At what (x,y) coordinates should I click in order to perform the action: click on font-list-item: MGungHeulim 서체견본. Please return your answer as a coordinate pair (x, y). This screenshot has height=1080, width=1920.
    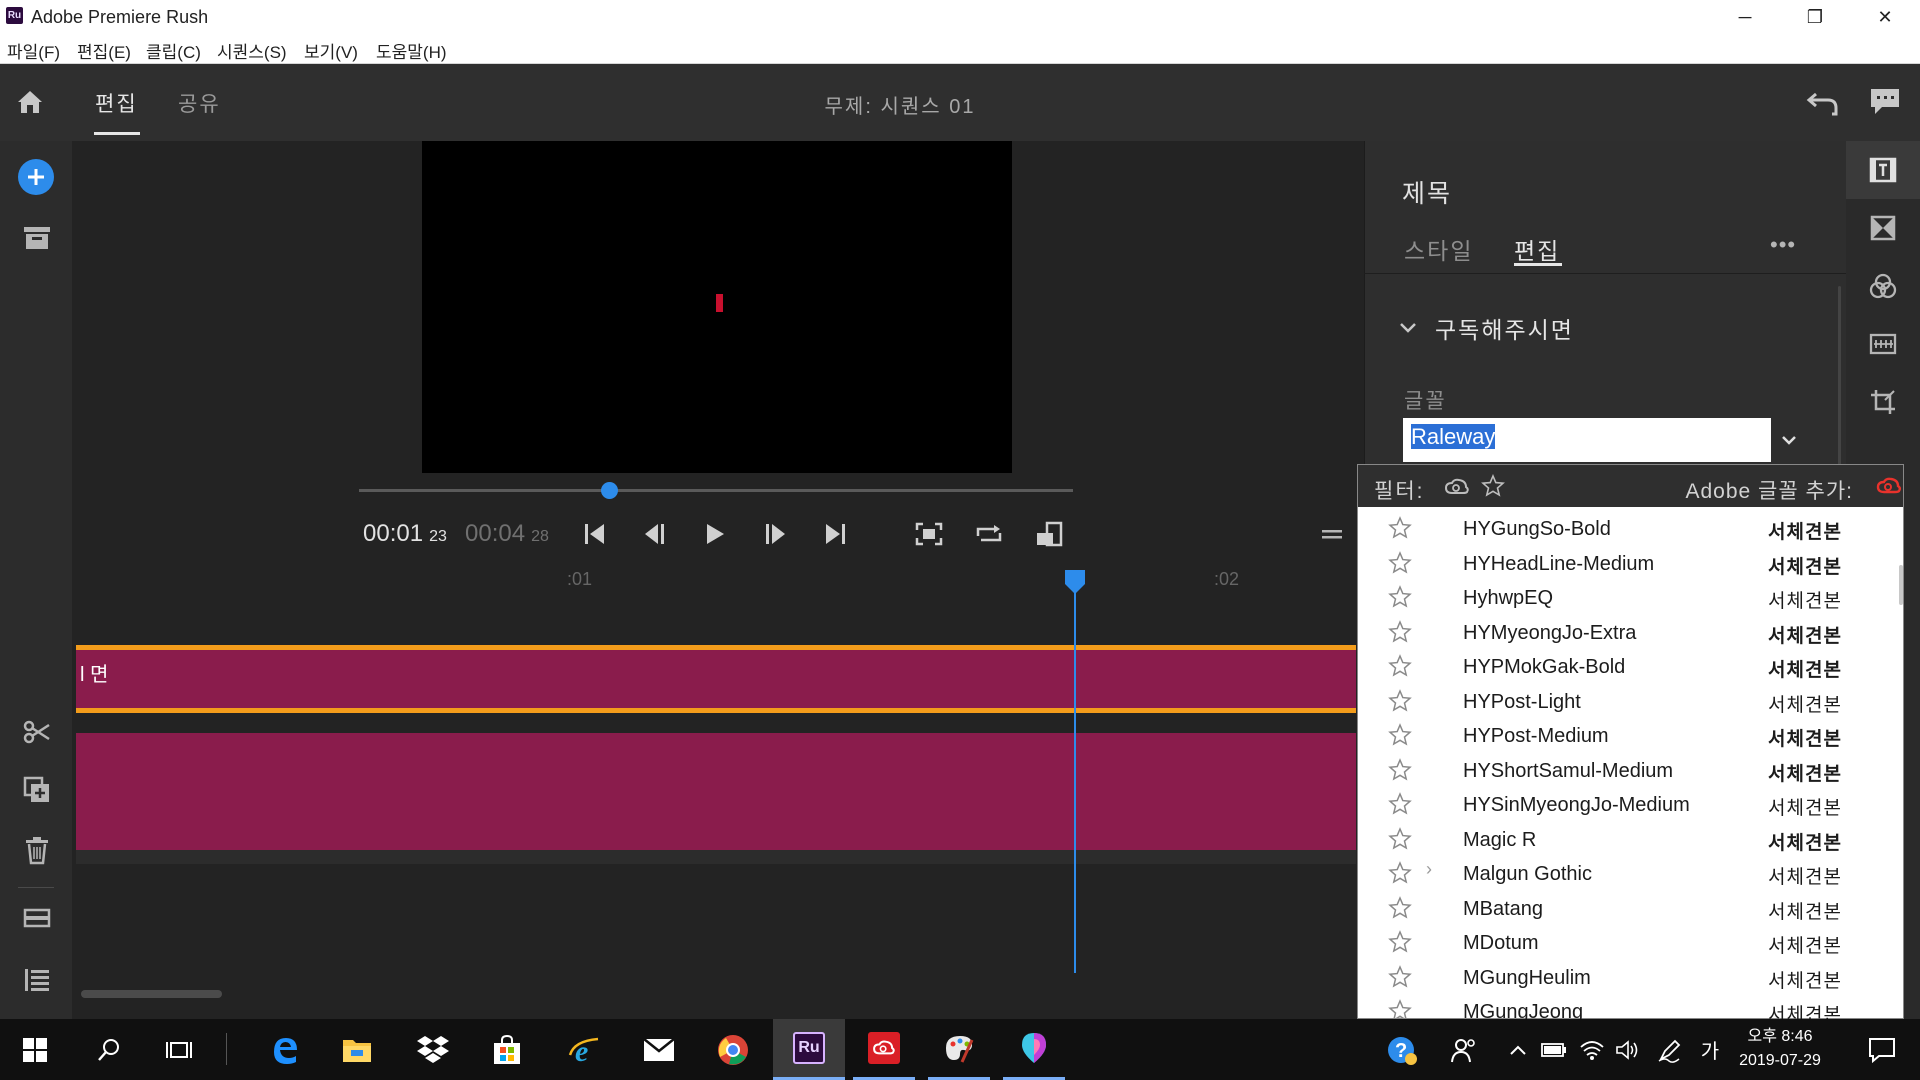
    Looking at the image, I should click on (1630, 977).